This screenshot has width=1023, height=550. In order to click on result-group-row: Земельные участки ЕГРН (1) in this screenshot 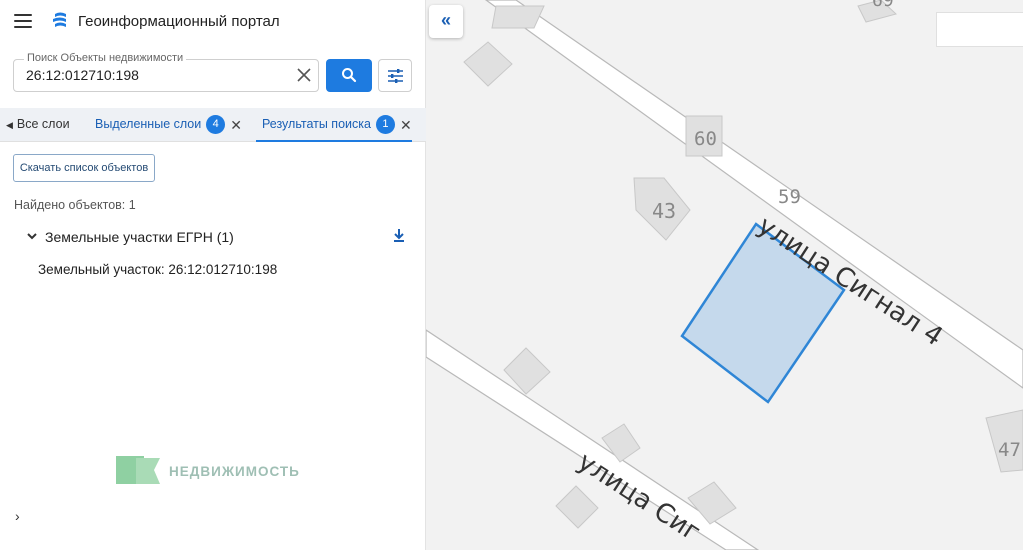, I will do `click(216, 238)`.